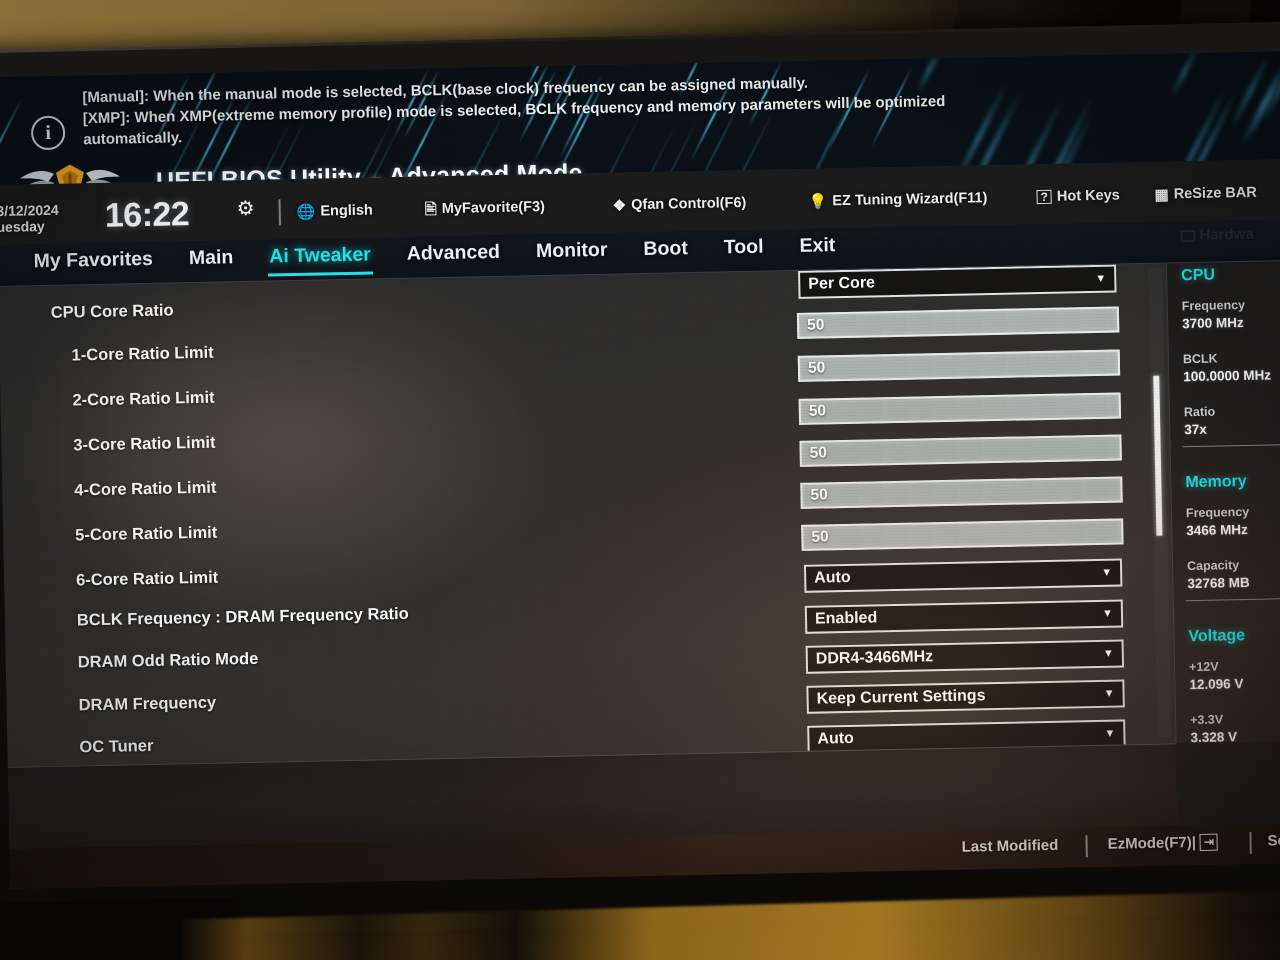 The width and height of the screenshot is (1280, 960). I want to click on ezmode-button: EzMode(F7)| ⇥, so click(1163, 843).